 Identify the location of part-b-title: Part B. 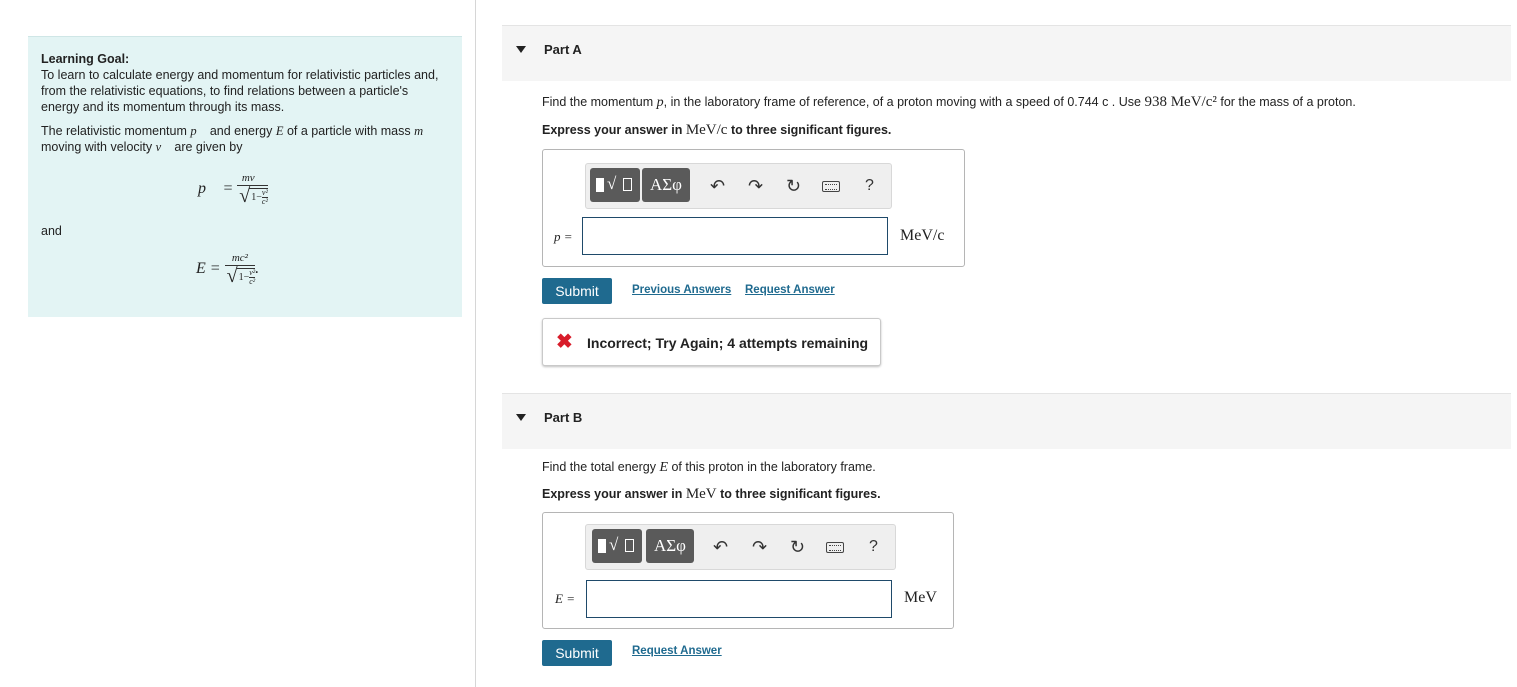
(563, 417).